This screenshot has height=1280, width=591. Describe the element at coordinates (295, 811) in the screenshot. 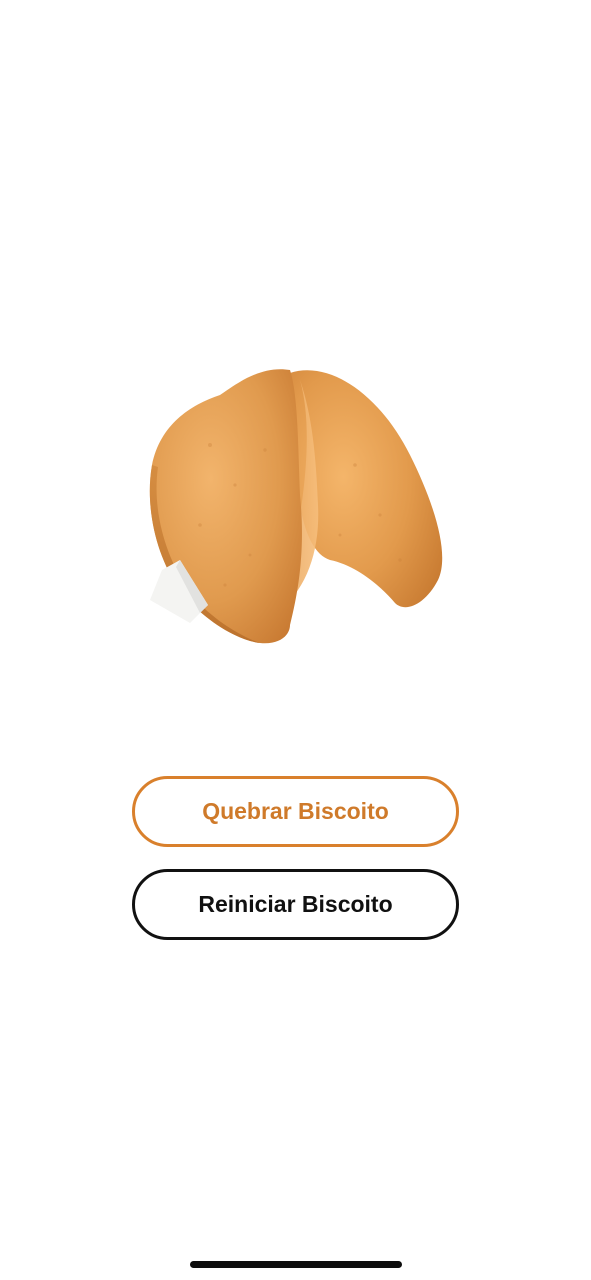

I see `break-cookie-button: Quebrar Biscoito` at that location.